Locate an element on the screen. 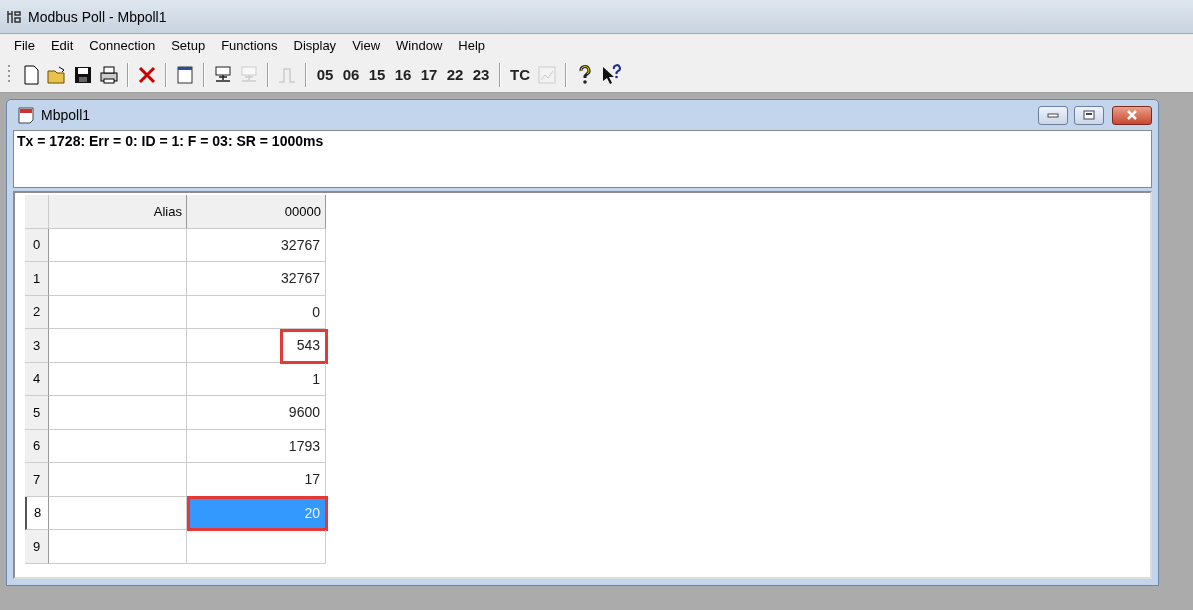  value-cell: 1793 is located at coordinates (256, 446).